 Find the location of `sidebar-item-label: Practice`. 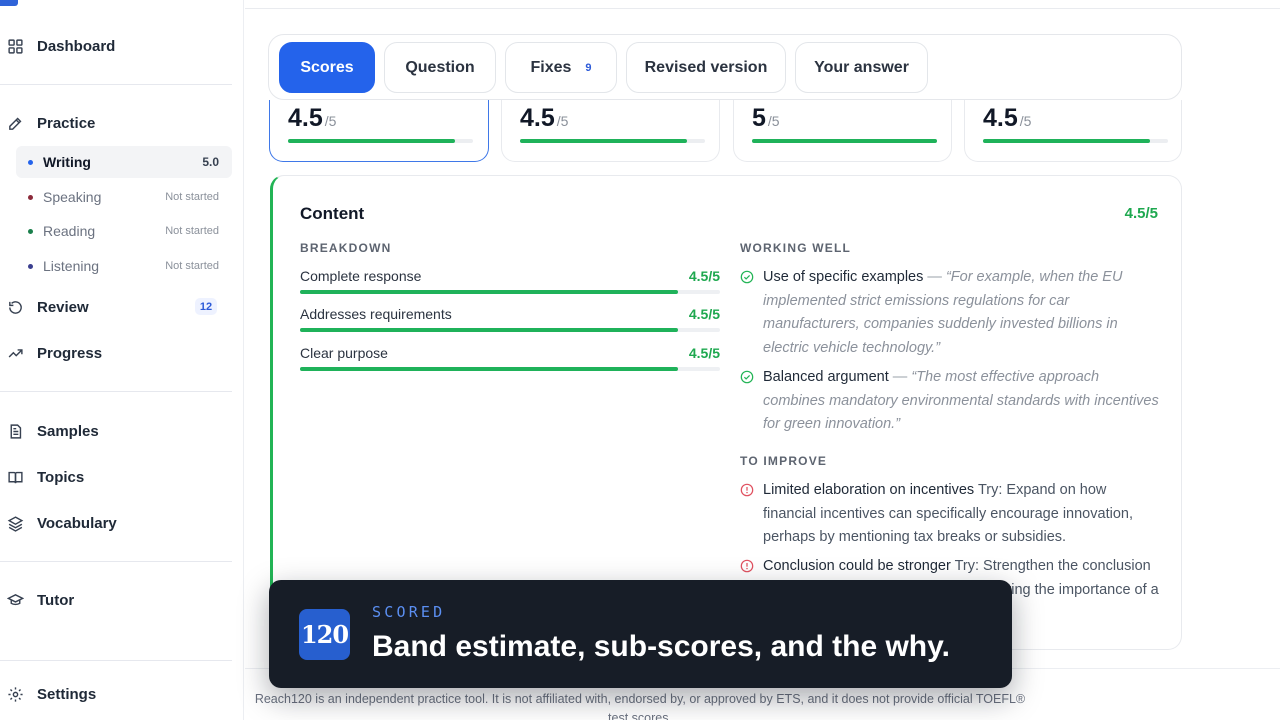

sidebar-item-label: Practice is located at coordinates (66, 123).